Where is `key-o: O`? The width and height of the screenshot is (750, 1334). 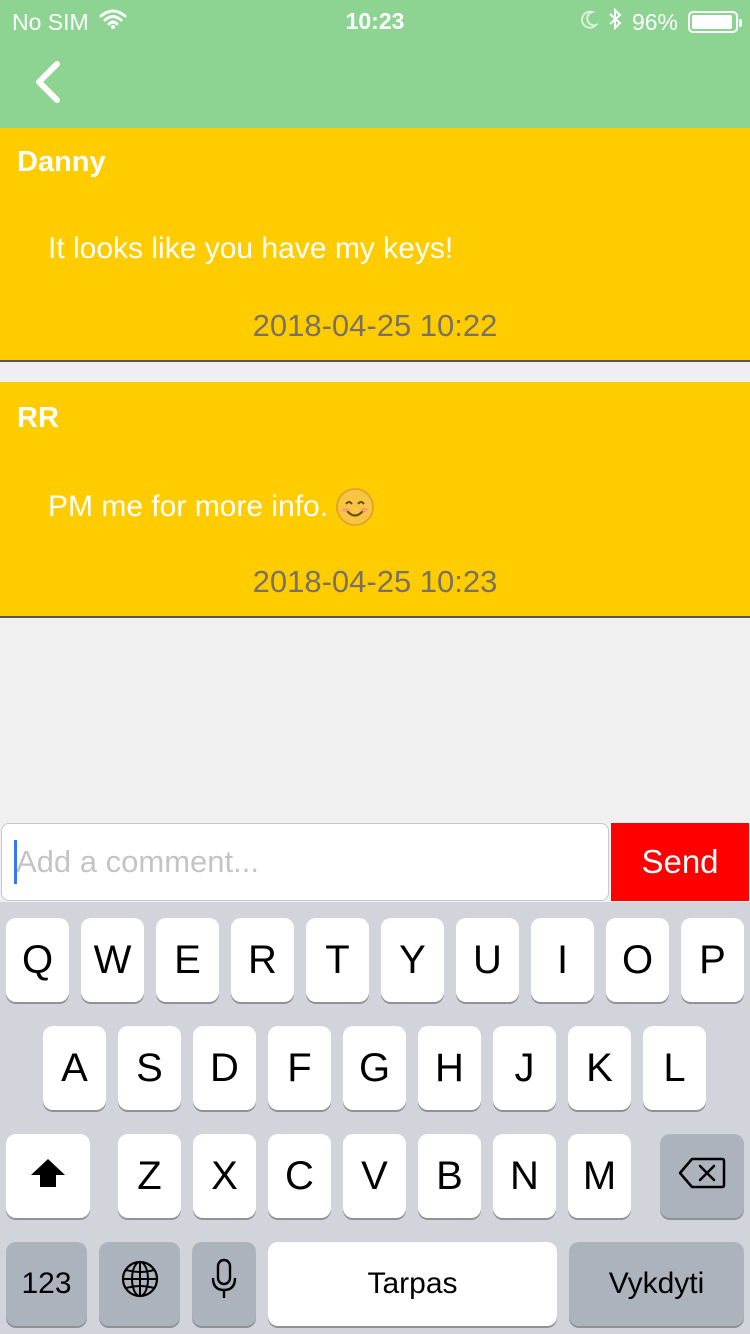 key-o: O is located at coordinates (637, 960).